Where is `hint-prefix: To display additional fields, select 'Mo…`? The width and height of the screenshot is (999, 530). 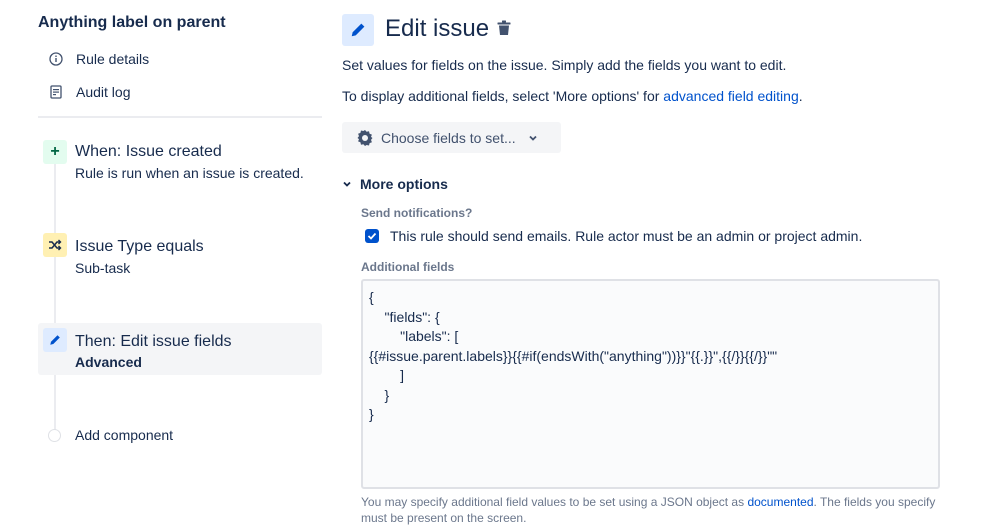 hint-prefix: To display additional fields, select 'Mo… is located at coordinates (503, 96).